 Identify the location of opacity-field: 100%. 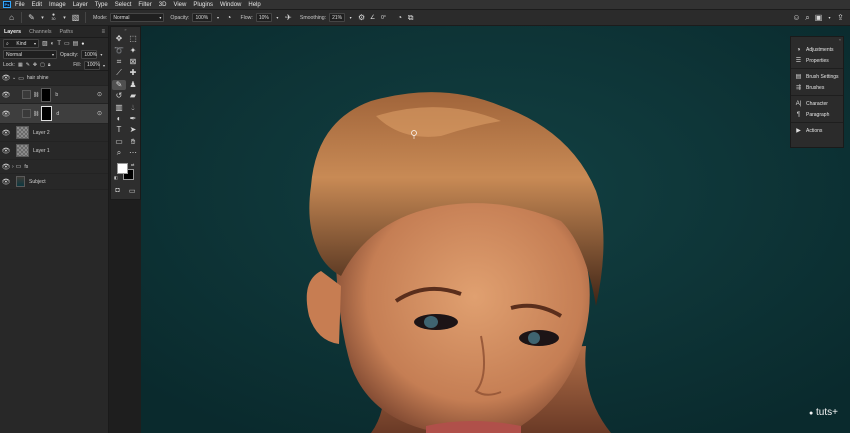
(202, 17).